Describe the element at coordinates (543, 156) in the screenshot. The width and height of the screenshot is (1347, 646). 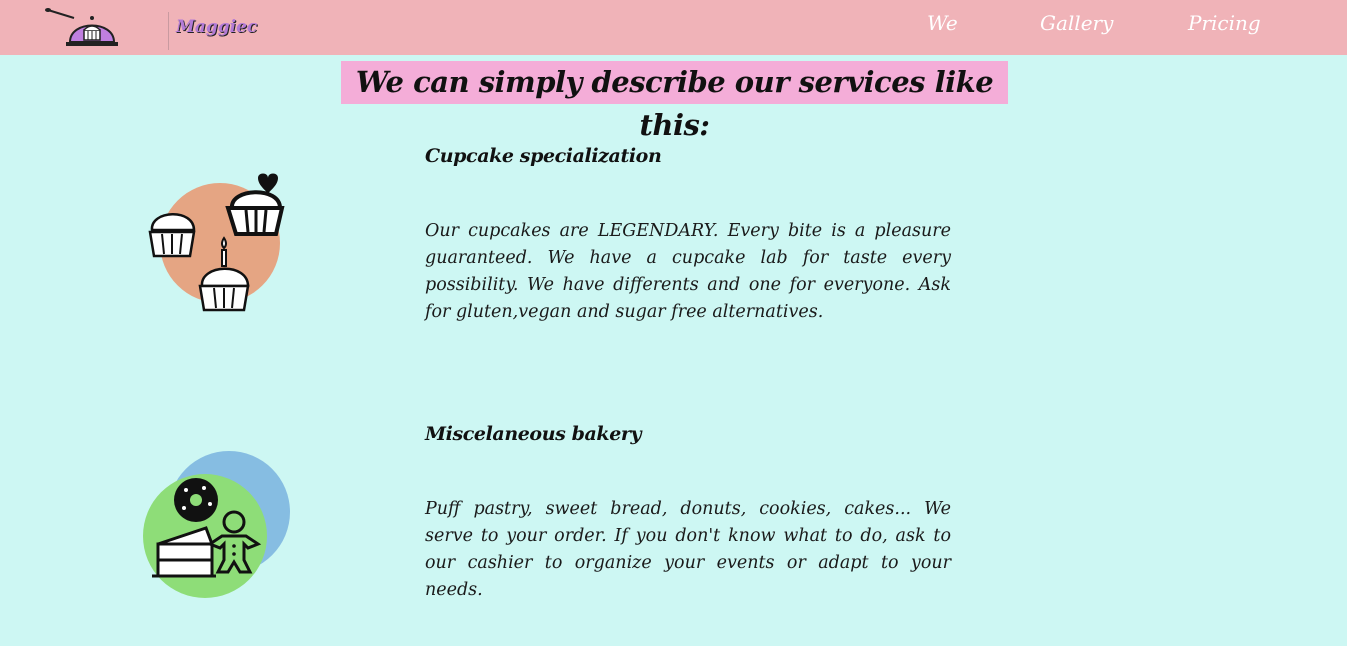
I see `service-title-cupcake: Cupcake specialization` at that location.